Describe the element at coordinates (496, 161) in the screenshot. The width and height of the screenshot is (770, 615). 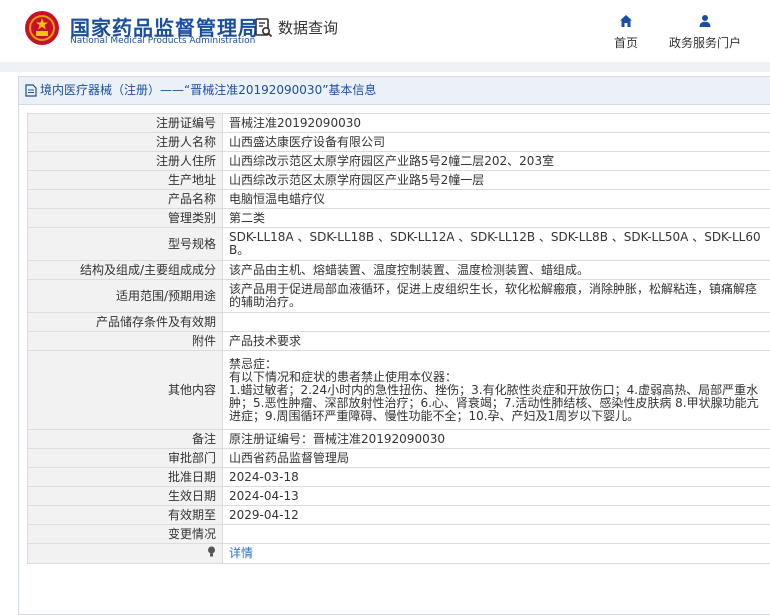
I see `row-value: 山西综改示范区太原学府园区产业路5号2幢二层202、203室` at that location.